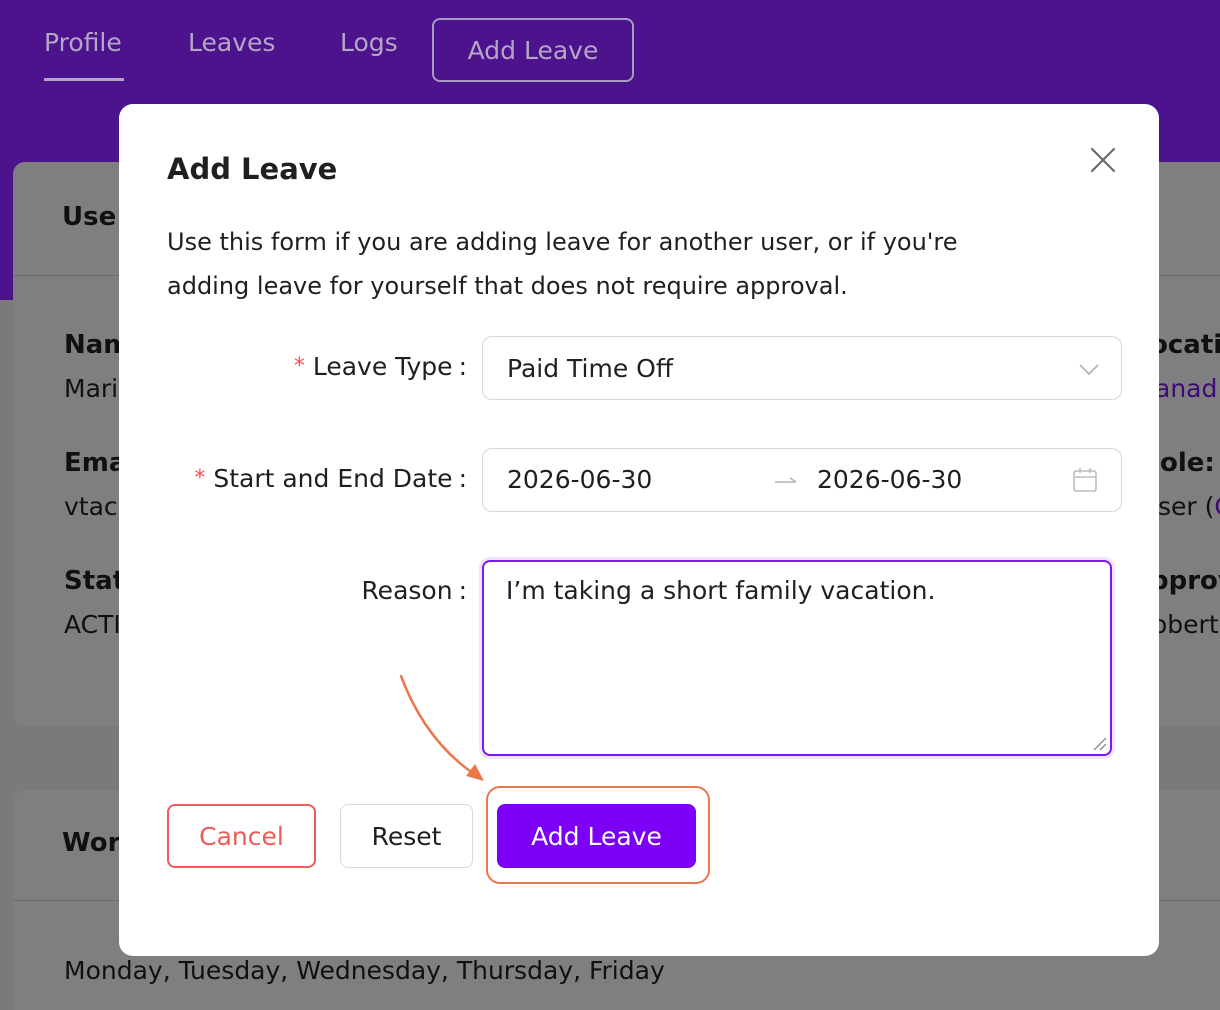 This screenshot has height=1010, width=1220. I want to click on close-icon, so click(1103, 160).